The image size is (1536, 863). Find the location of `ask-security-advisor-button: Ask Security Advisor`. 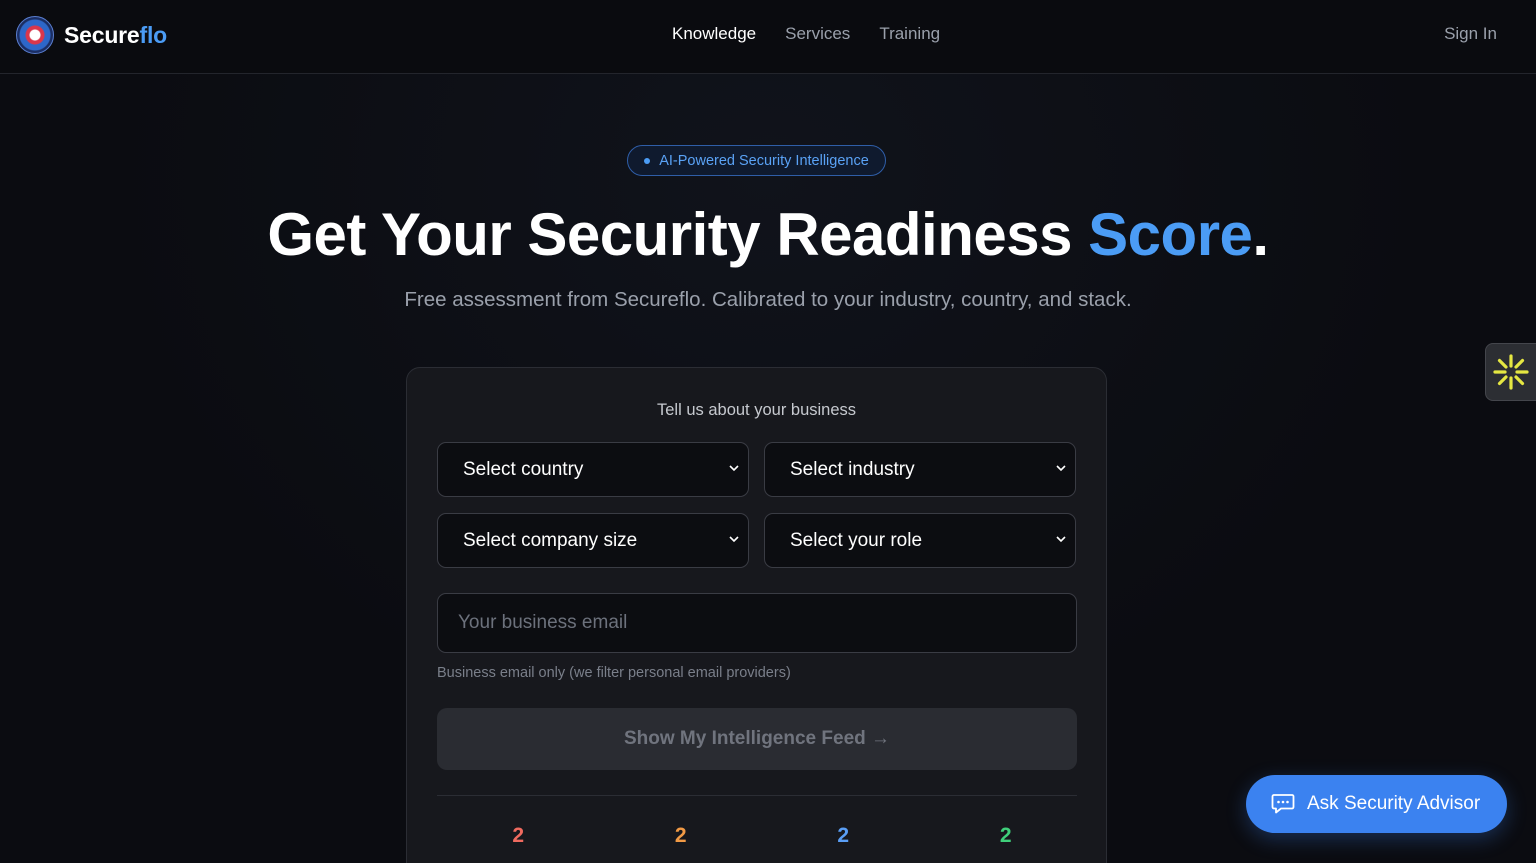

ask-security-advisor-button: Ask Security Advisor is located at coordinates (1376, 804).